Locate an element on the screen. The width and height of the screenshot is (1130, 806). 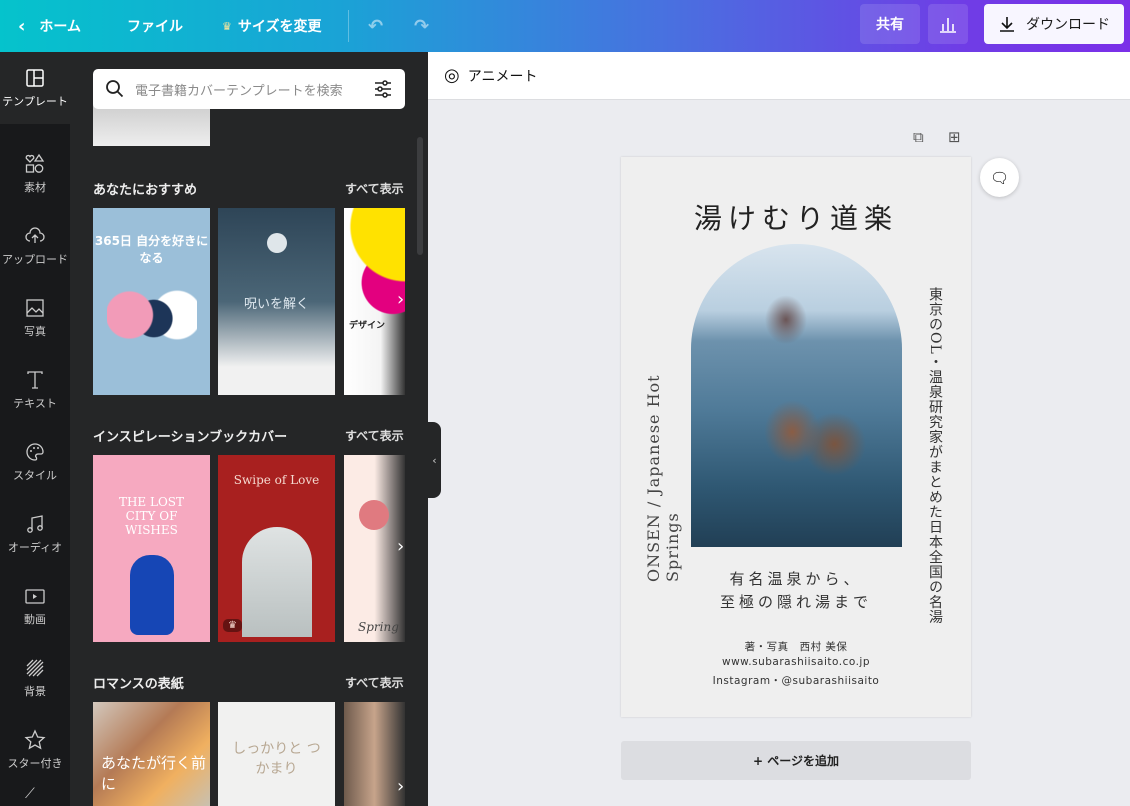
comment-icon: 🗨 is located at coordinates (999, 177).